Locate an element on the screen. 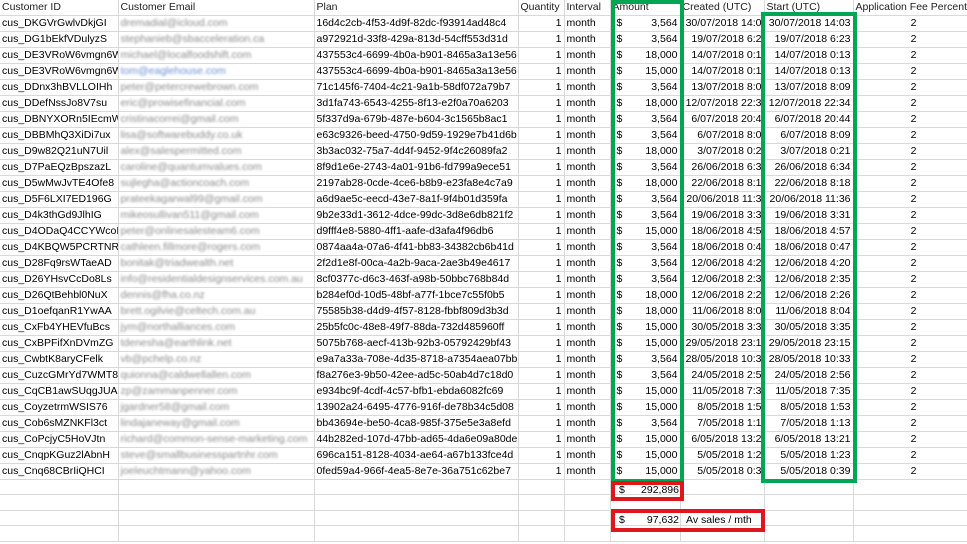 The width and height of the screenshot is (967, 544). total-cell: $ 292,896 is located at coordinates (649, 490).